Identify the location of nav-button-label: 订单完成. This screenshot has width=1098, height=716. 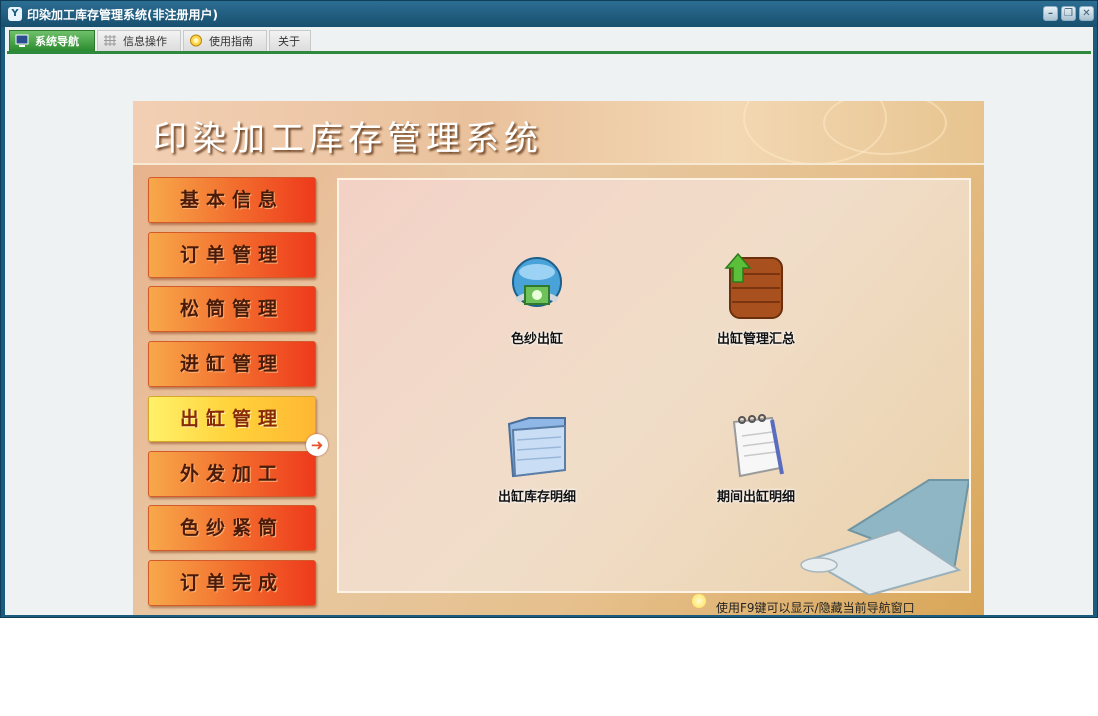
(231, 583).